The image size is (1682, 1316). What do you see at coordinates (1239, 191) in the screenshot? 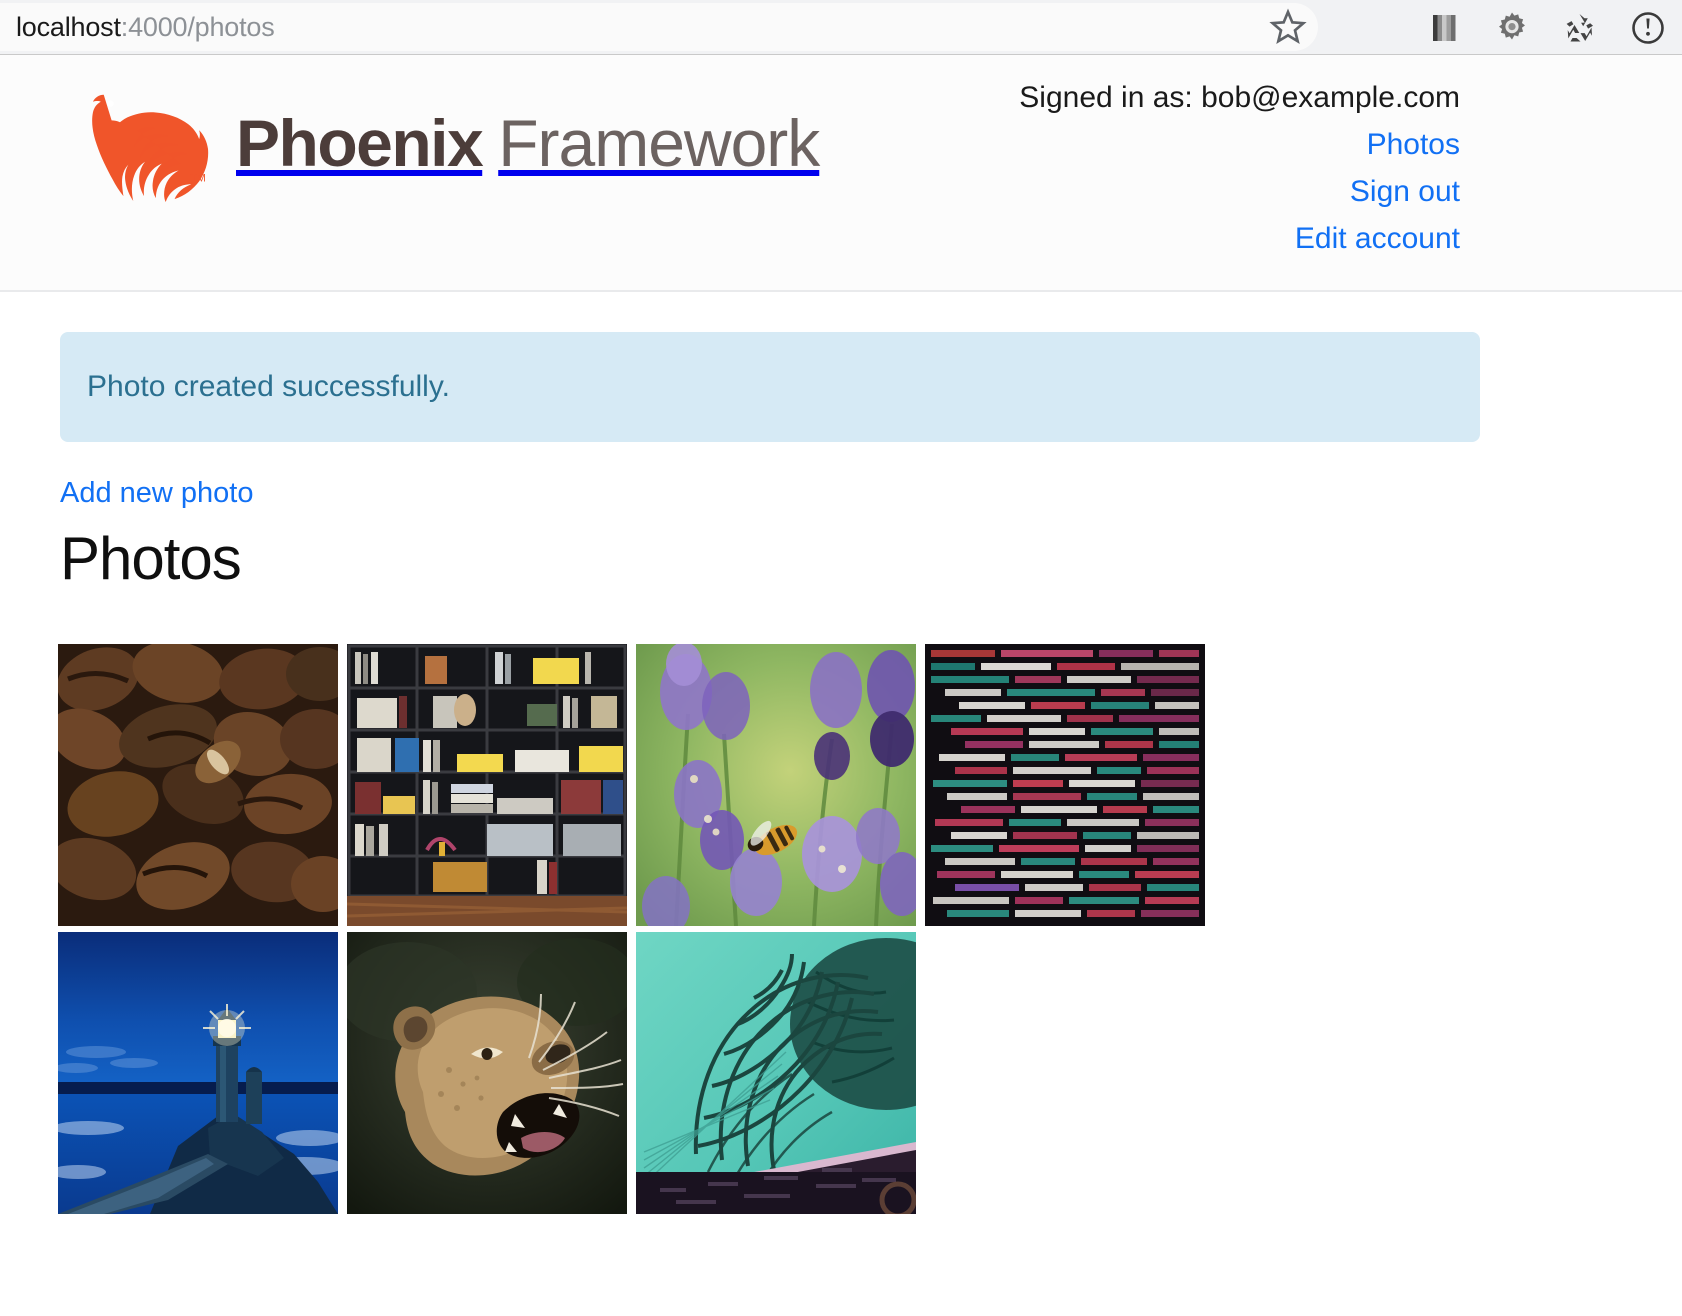
I see `nav-sign-out: Sign out` at bounding box center [1239, 191].